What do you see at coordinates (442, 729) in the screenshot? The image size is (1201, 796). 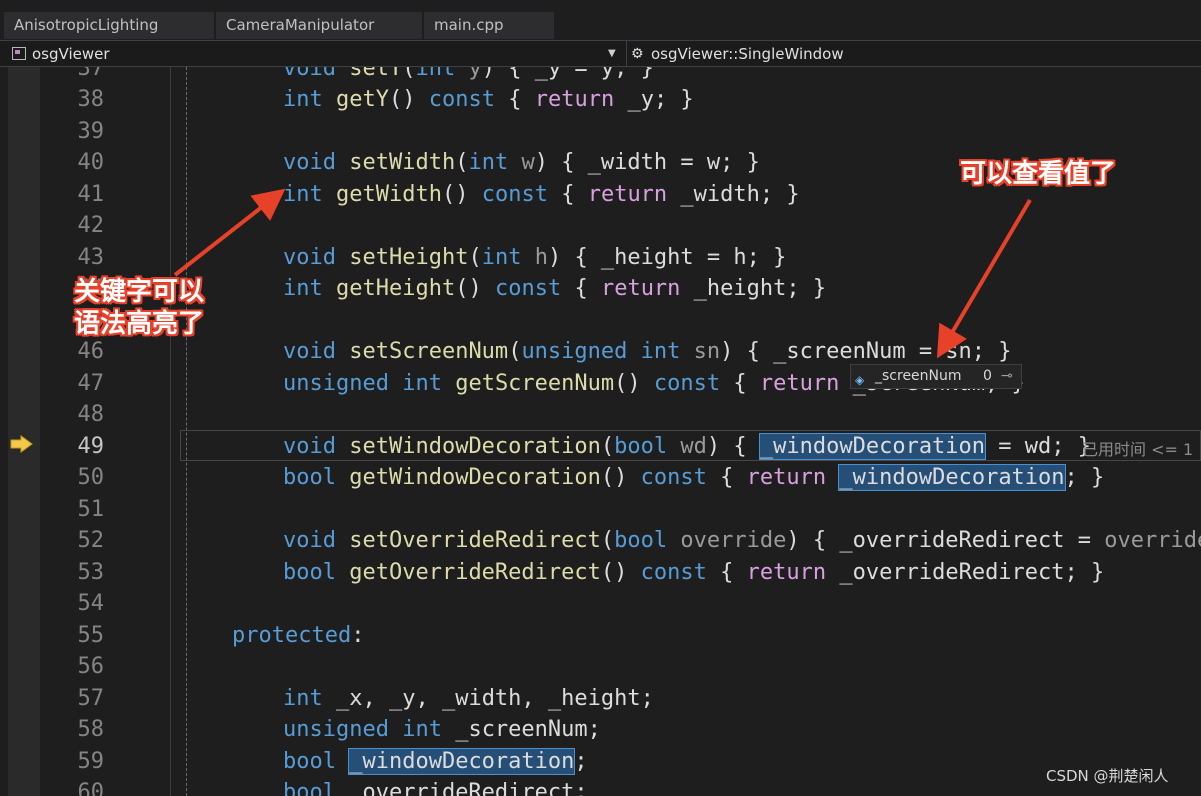 I see `code-text: unsigned int _screenNum;` at bounding box center [442, 729].